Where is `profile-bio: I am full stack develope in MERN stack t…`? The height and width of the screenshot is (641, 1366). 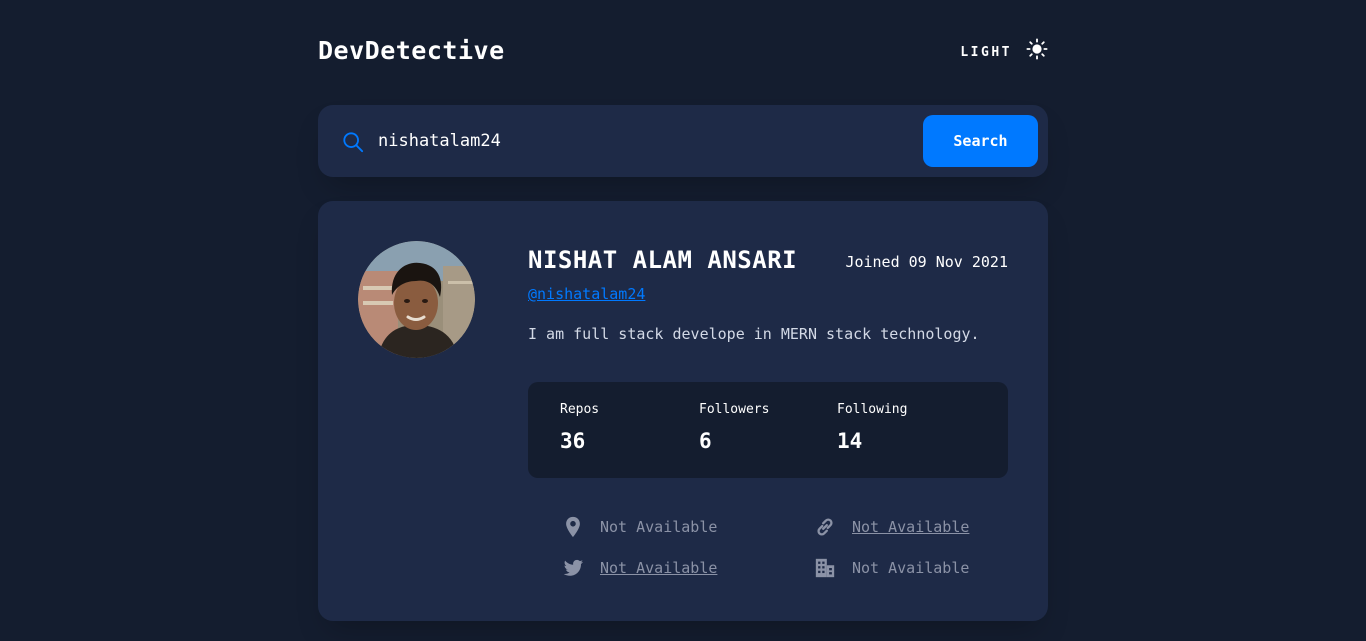
profile-bio: I am full stack develope in MERN stack t… is located at coordinates (754, 334).